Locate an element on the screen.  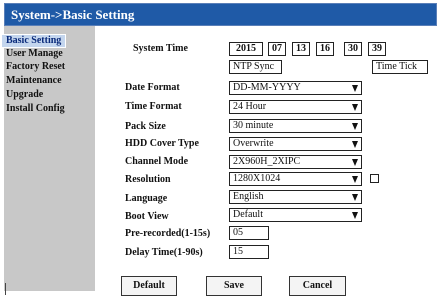
page-title: System->Basic Setting is located at coordinates (73, 14).